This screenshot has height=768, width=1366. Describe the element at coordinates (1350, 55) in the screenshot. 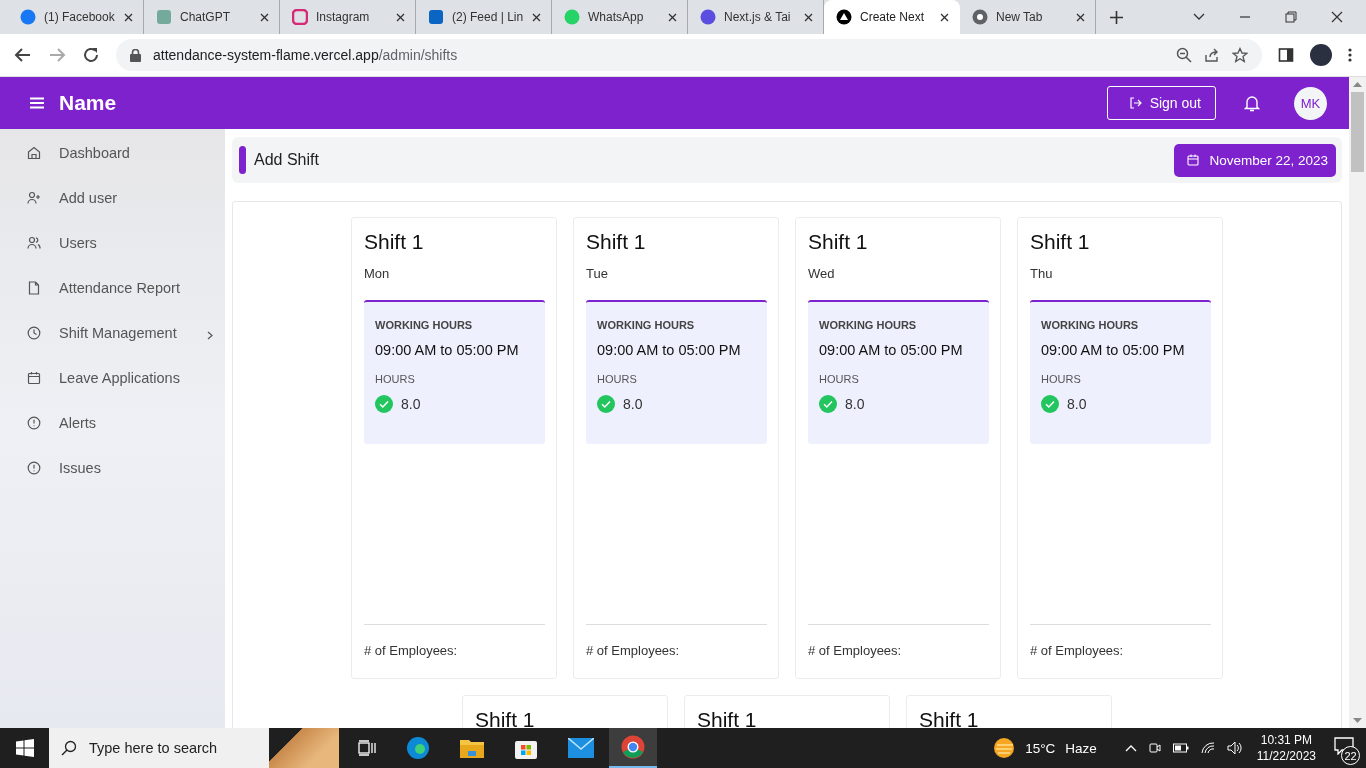

I see `more-menu-icon` at that location.